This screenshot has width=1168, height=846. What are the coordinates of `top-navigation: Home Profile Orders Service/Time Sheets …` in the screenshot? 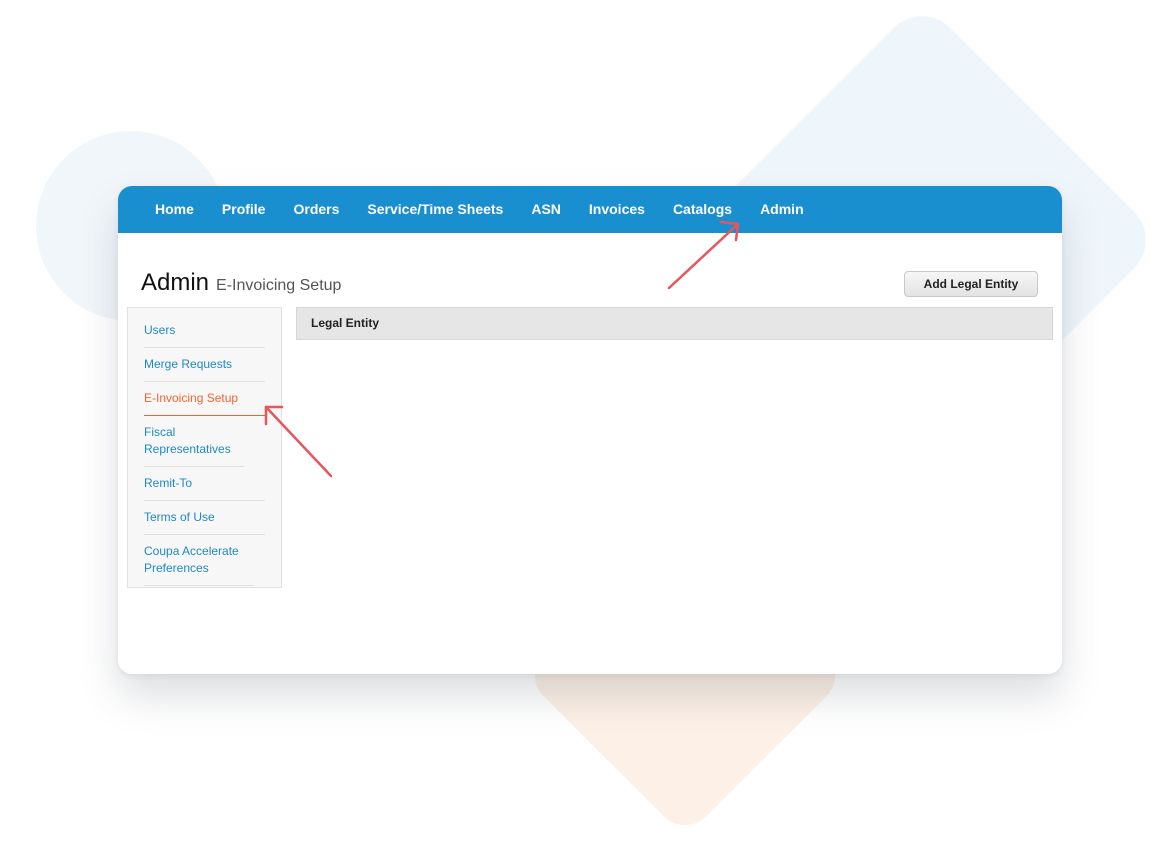 It's located at (590, 209).